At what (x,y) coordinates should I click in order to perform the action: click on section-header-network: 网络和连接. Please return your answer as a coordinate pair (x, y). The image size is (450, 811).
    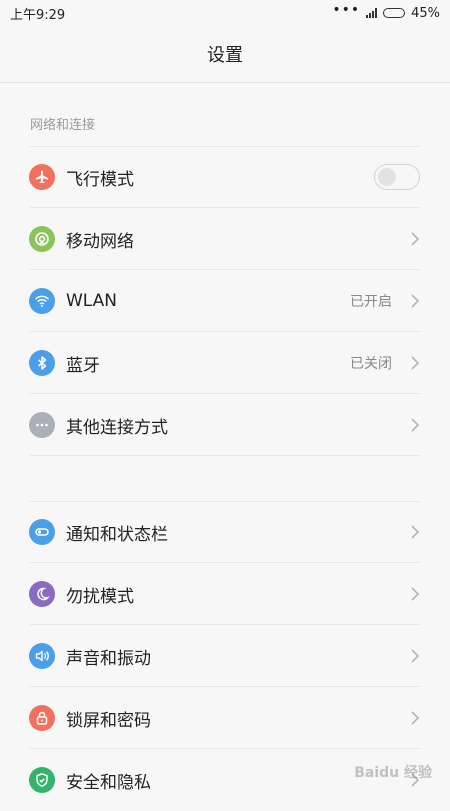
    Looking at the image, I should click on (63, 125).